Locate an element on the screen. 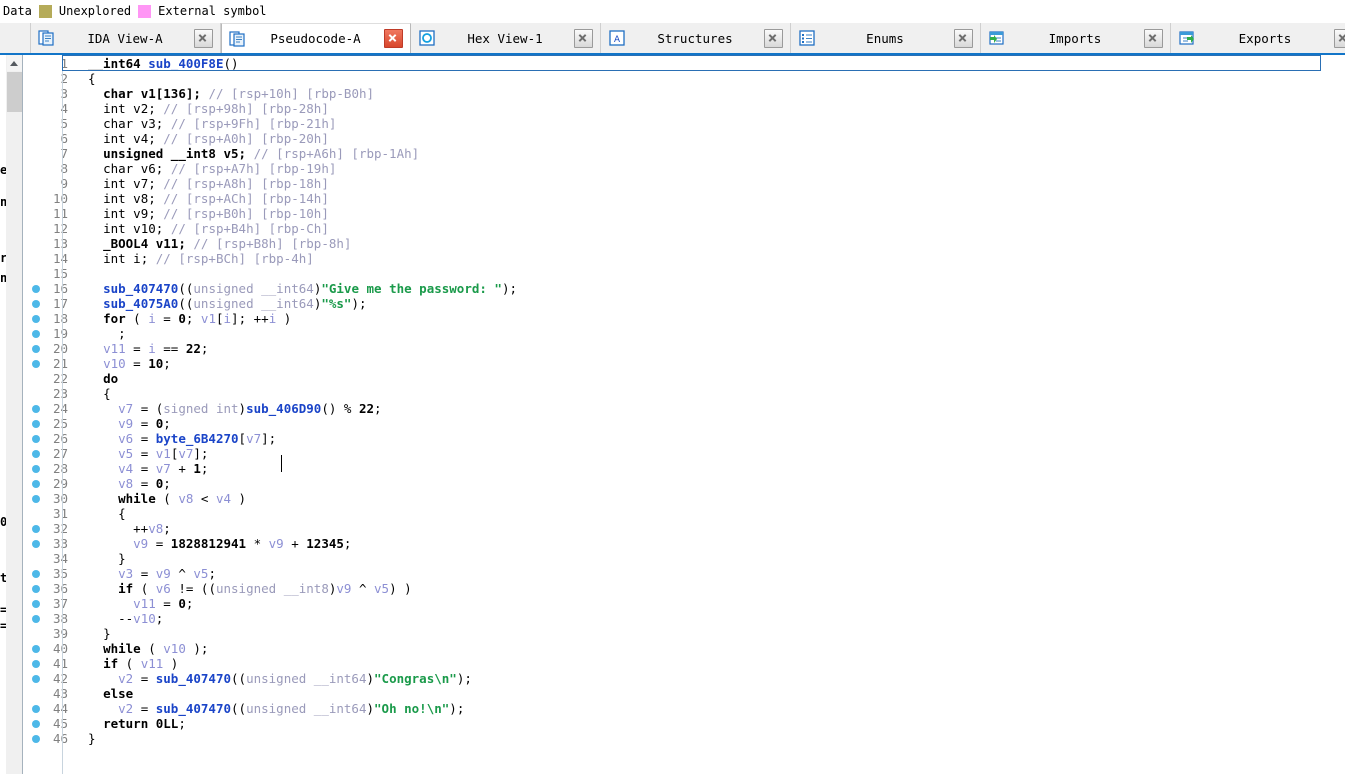 Image resolution: width=1345 pixels, height=774 pixels. code-line: 21 v10 = 10; is located at coordinates (684, 363).